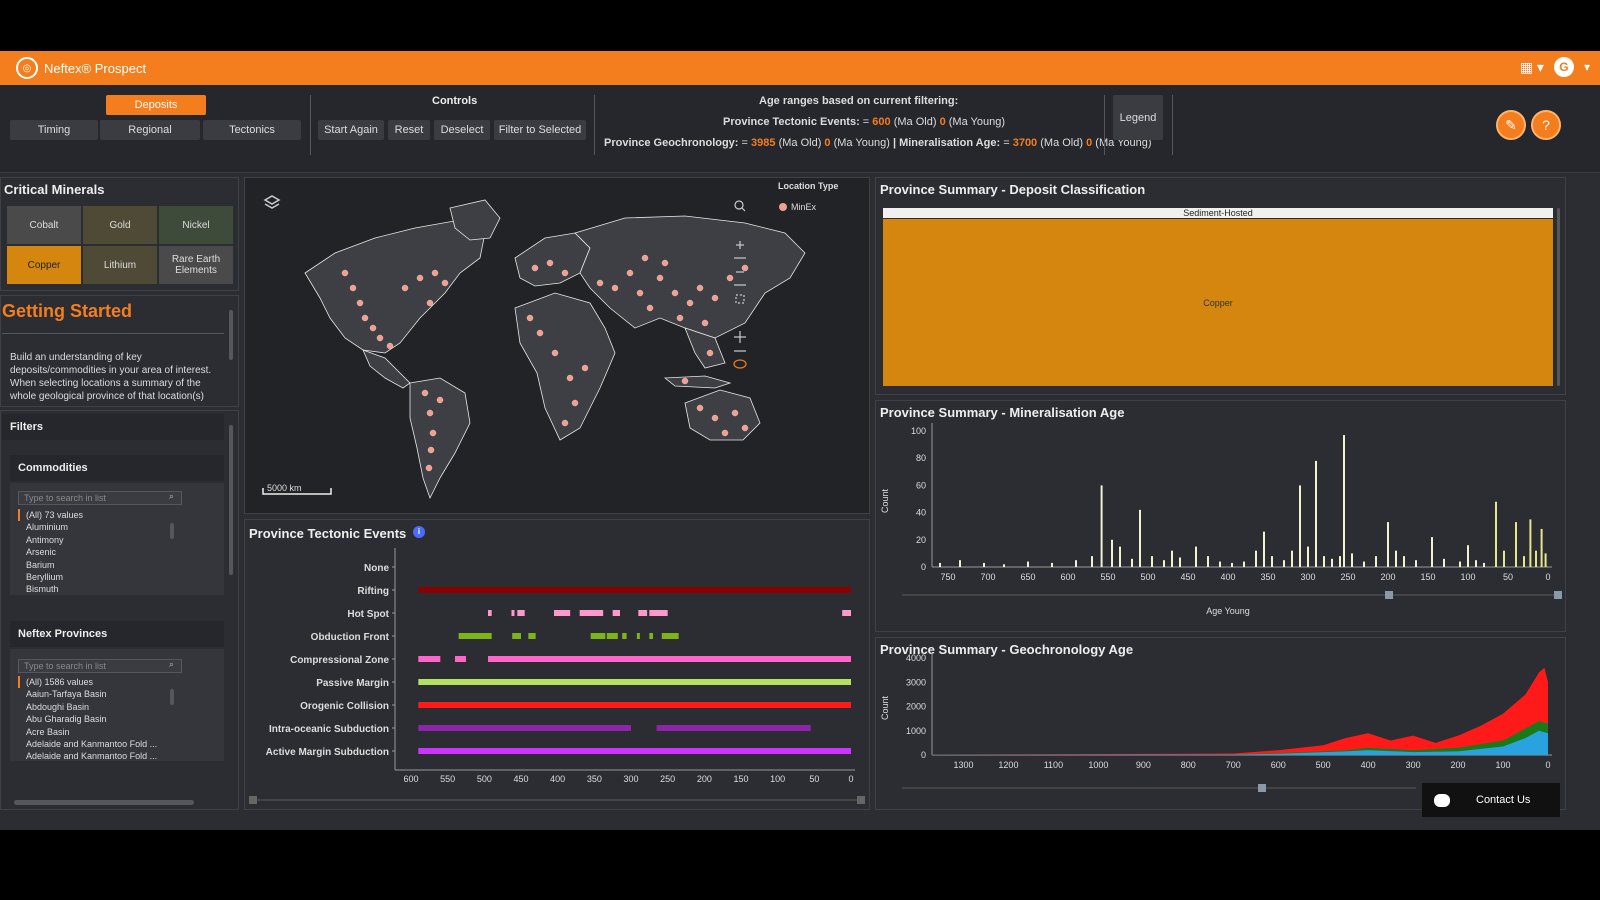 Image resolution: width=1600 pixels, height=900 pixels. I want to click on list-item: Abu Gharadig Basin, so click(93, 719).